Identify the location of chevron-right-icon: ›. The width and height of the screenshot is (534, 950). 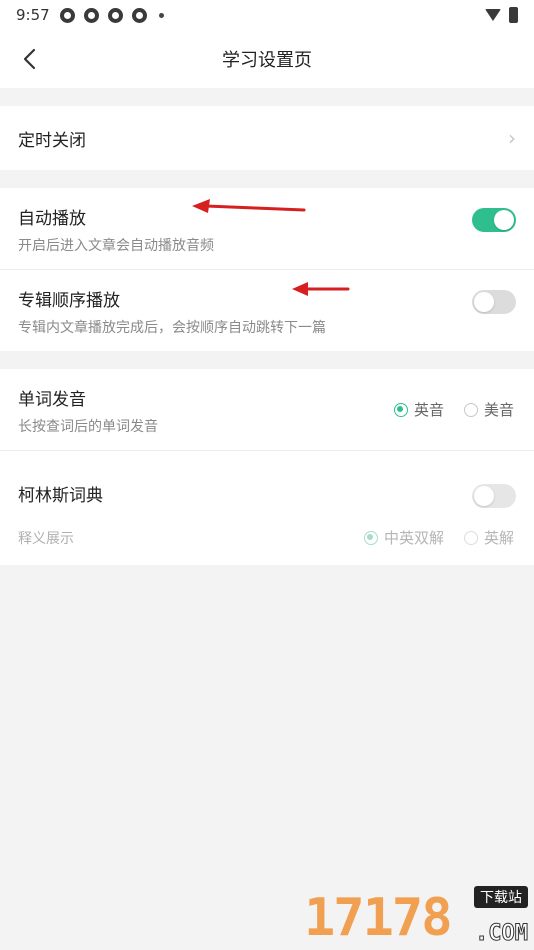
(512, 138).